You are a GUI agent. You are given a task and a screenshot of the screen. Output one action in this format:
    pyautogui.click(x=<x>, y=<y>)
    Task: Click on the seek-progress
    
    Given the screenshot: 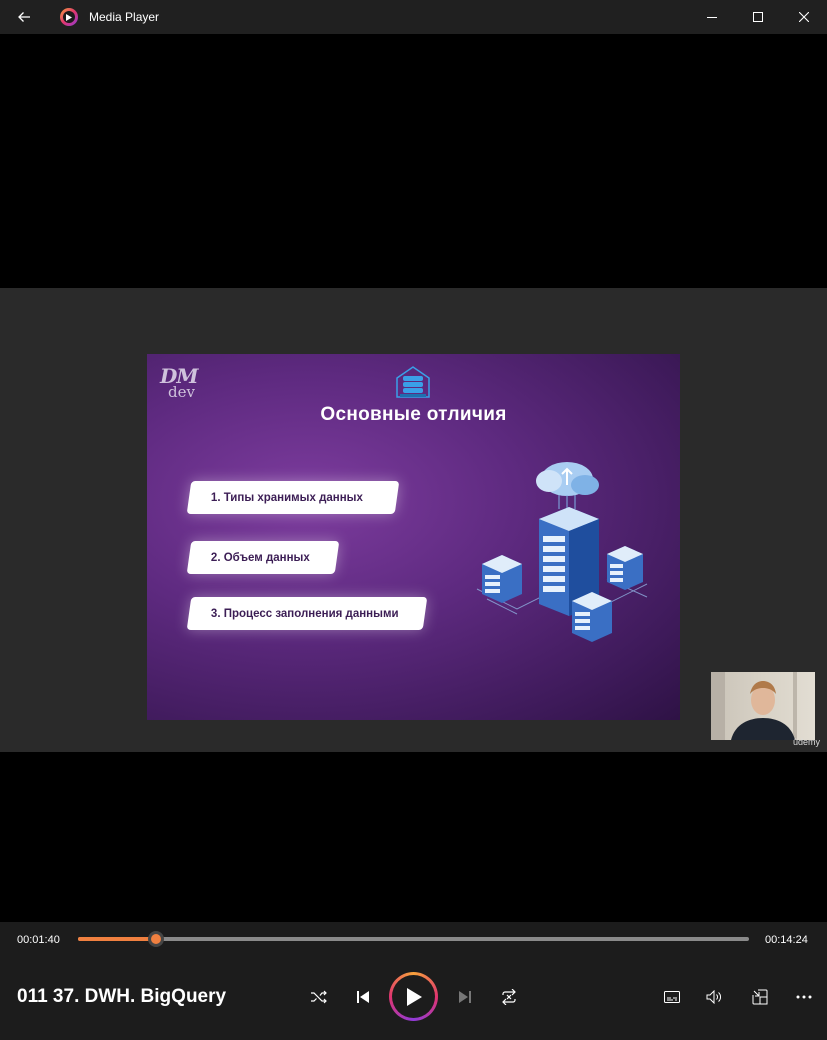 What is the action you would take?
    pyautogui.click(x=117, y=939)
    